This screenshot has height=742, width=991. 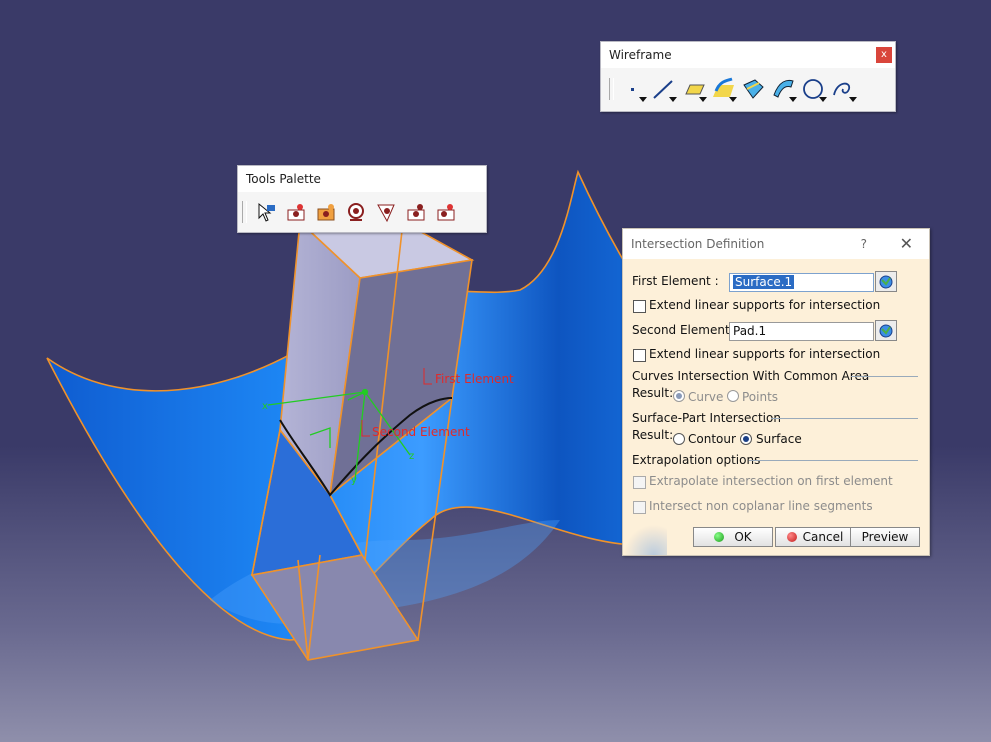 I want to click on contour-radio, so click(x=679, y=439).